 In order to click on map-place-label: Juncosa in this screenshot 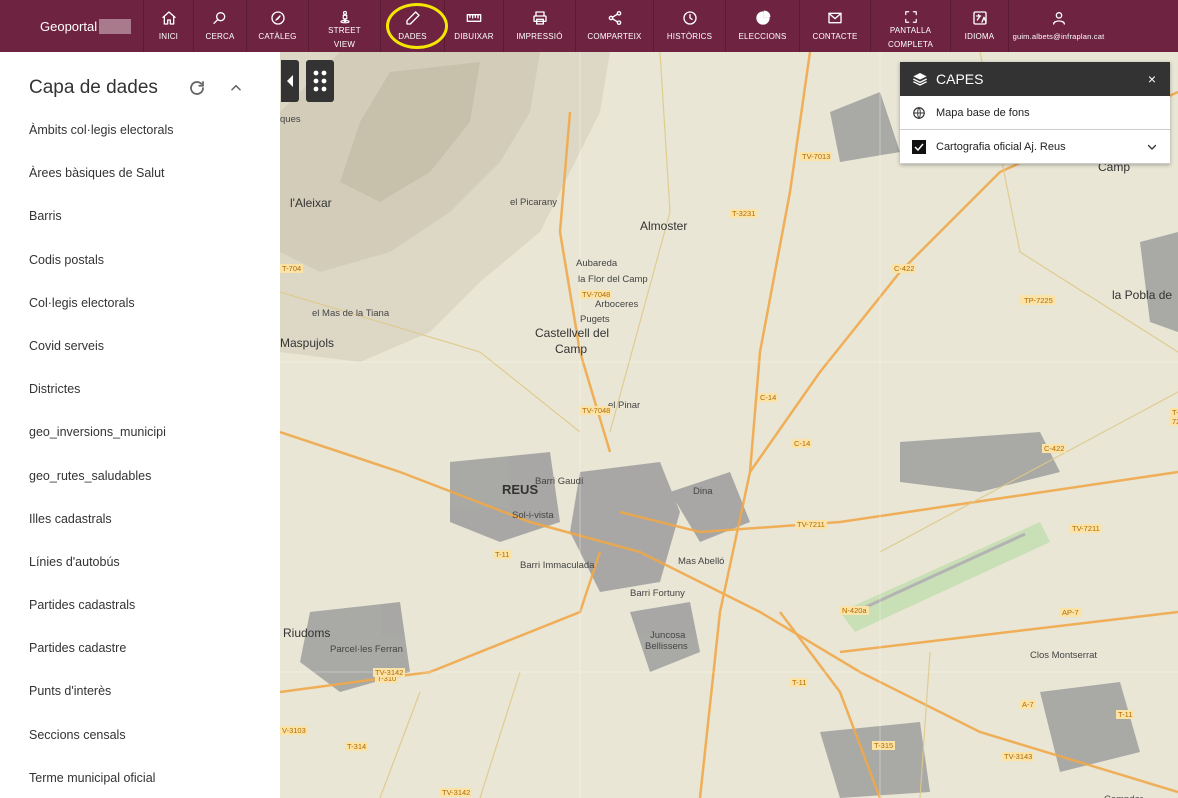, I will do `click(668, 635)`.